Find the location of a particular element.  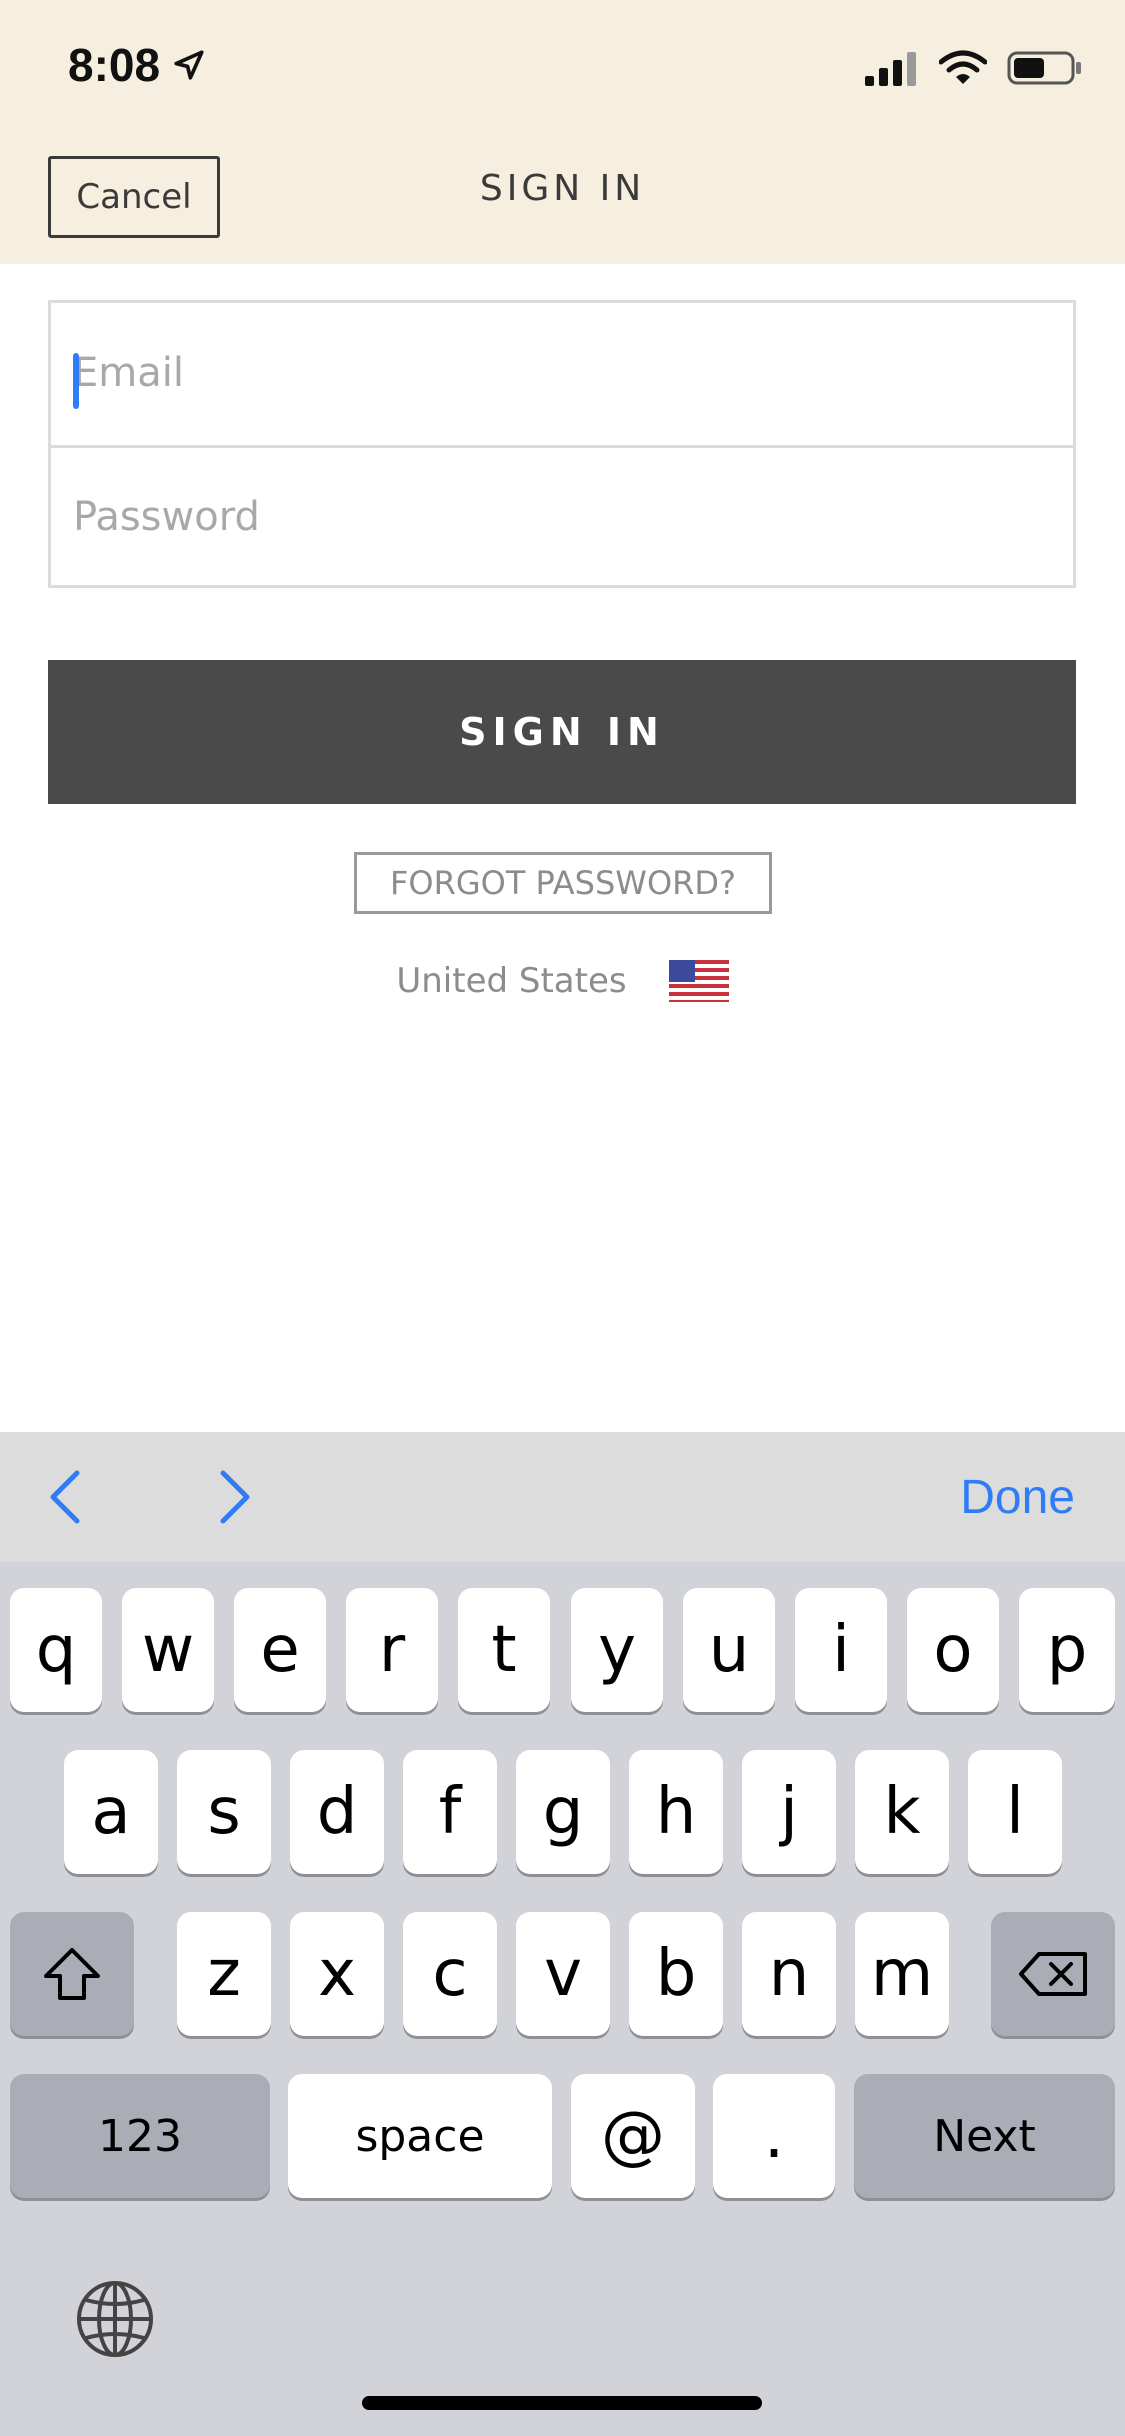

key-q: q is located at coordinates (56, 1650).